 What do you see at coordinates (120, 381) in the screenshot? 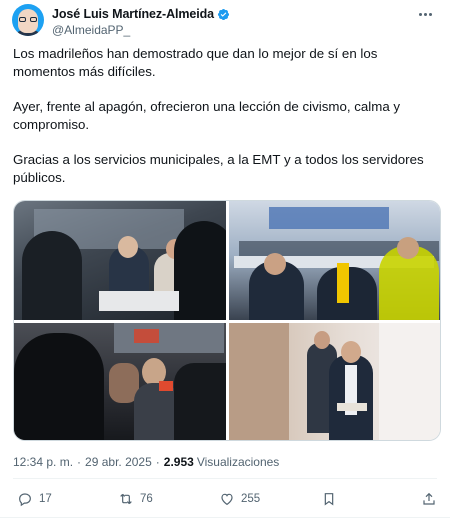
I see `photo-press-crowd` at bounding box center [120, 381].